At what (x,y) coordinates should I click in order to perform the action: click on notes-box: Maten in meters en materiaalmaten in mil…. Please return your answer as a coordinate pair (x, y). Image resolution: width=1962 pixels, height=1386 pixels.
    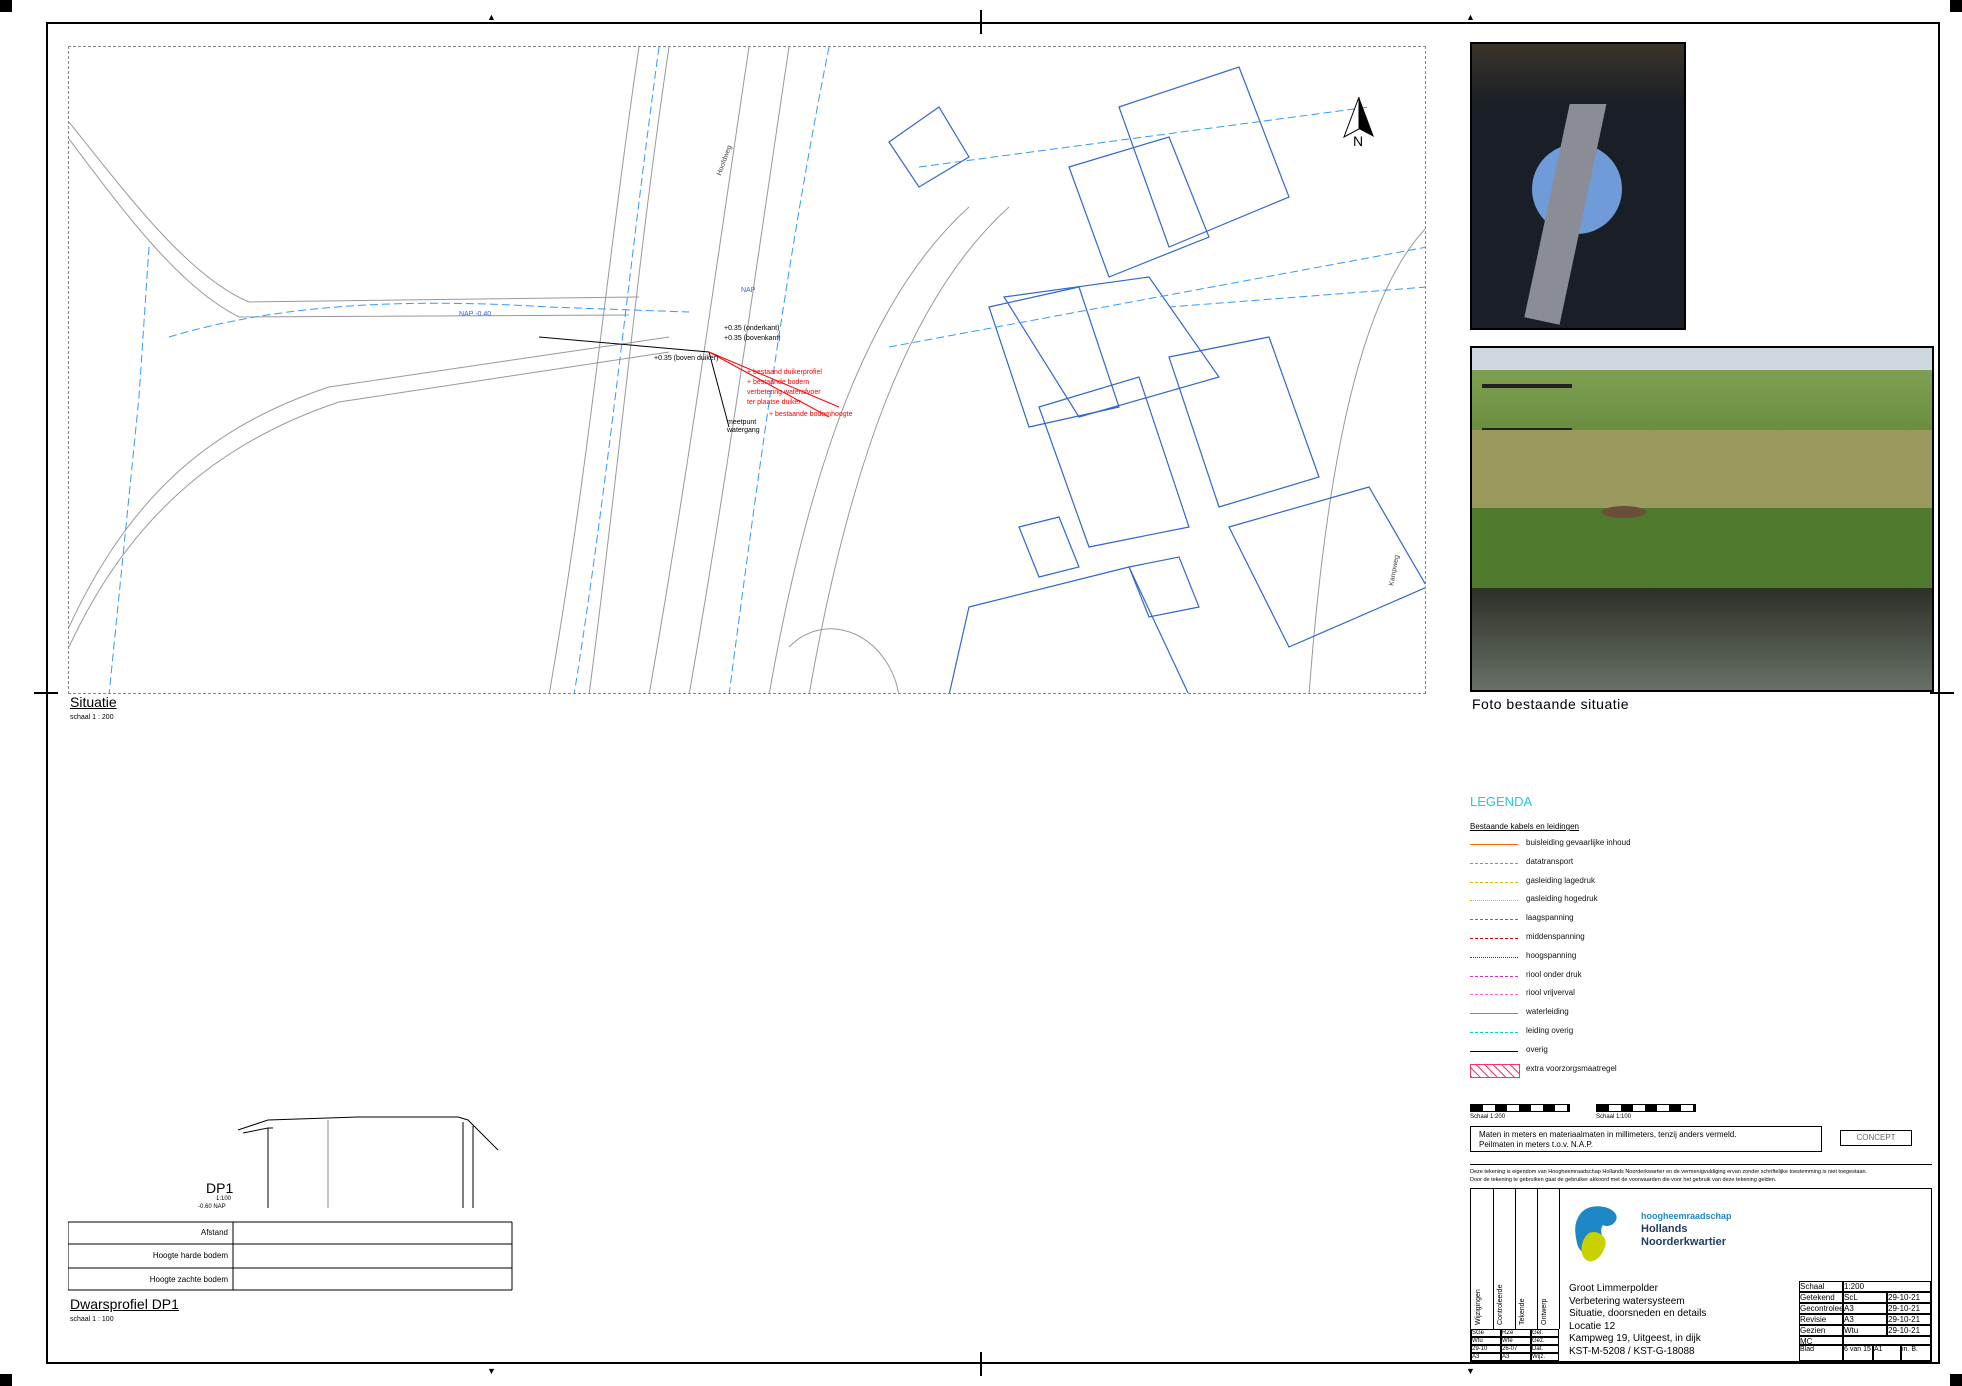
    Looking at the image, I should click on (1646, 1139).